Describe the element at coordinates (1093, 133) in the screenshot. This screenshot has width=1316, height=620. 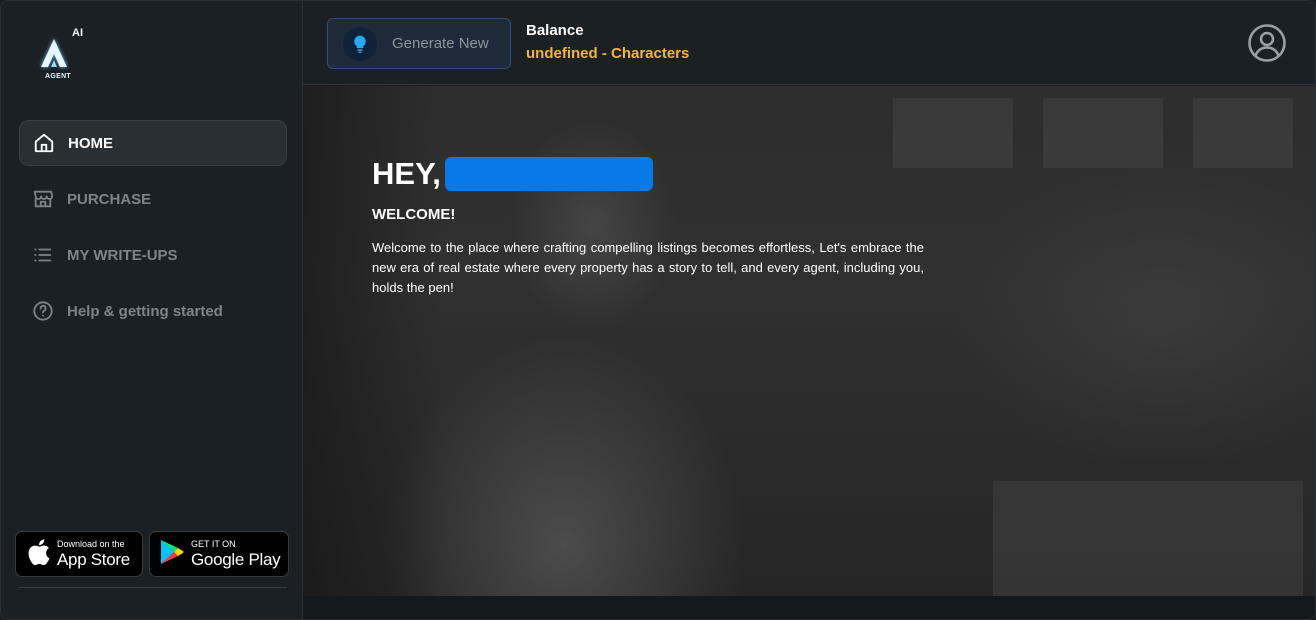
I see `background-ceiling-lights` at that location.